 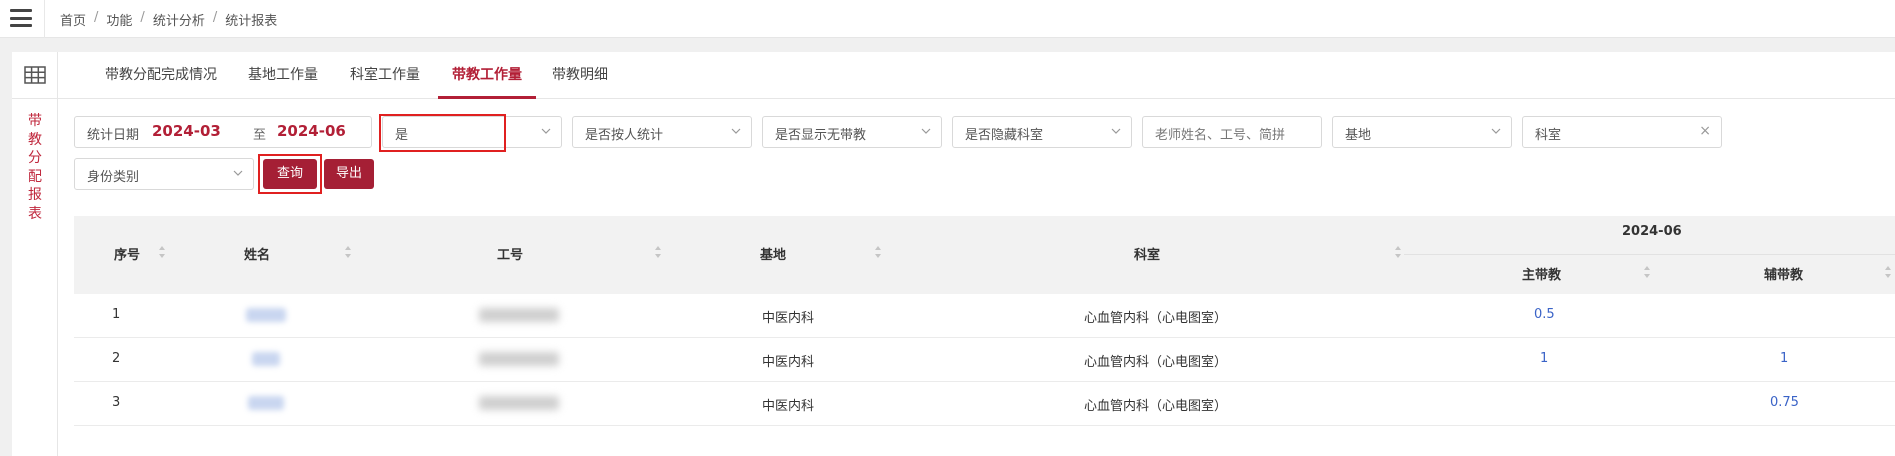 I want to click on dept-select: 科室 ×, so click(x=1622, y=132).